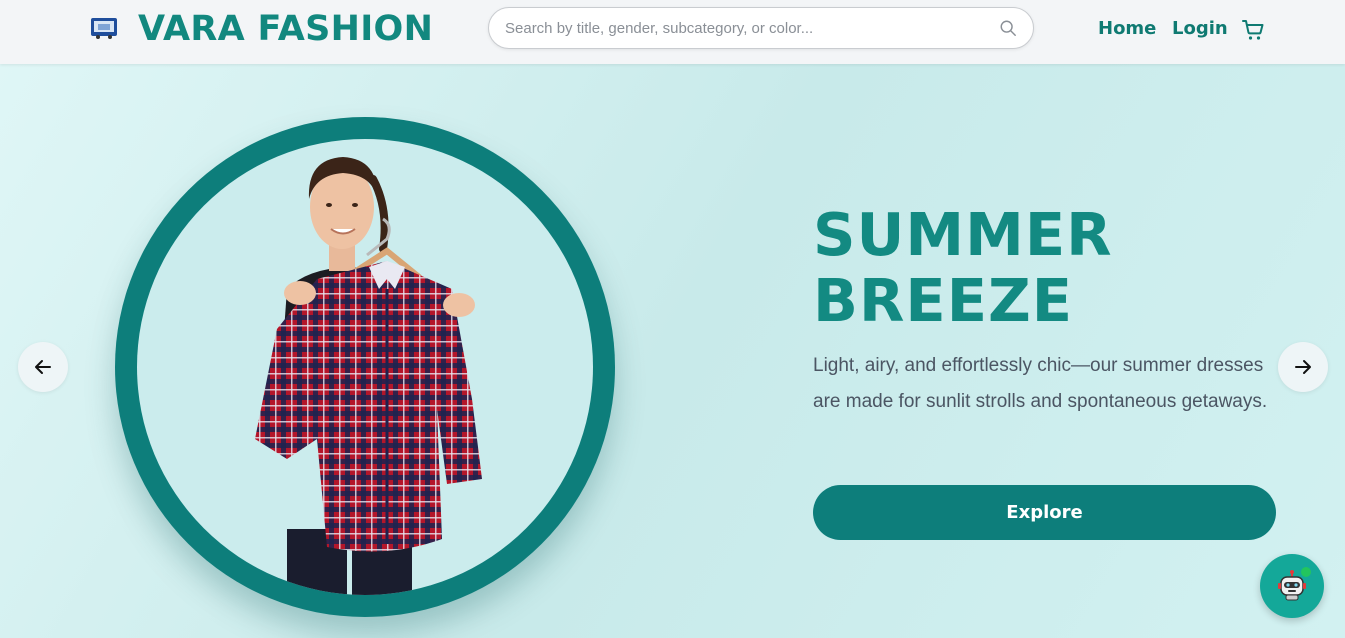 The image size is (1345, 638). I want to click on nav-home-link: Home, so click(1127, 28).